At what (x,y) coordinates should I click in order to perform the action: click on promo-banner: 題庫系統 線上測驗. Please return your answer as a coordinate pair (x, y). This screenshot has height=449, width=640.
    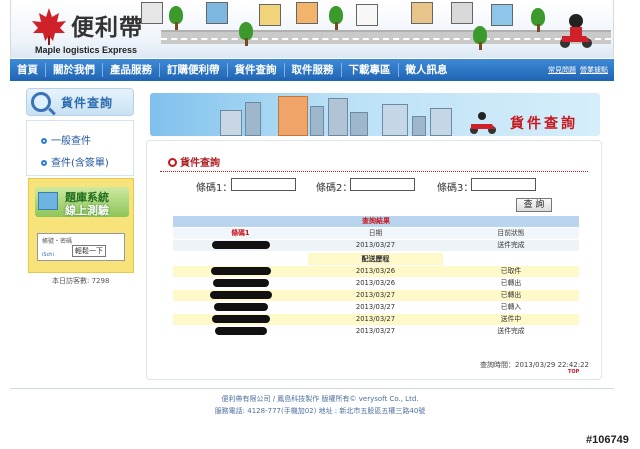
    Looking at the image, I should click on (82, 202).